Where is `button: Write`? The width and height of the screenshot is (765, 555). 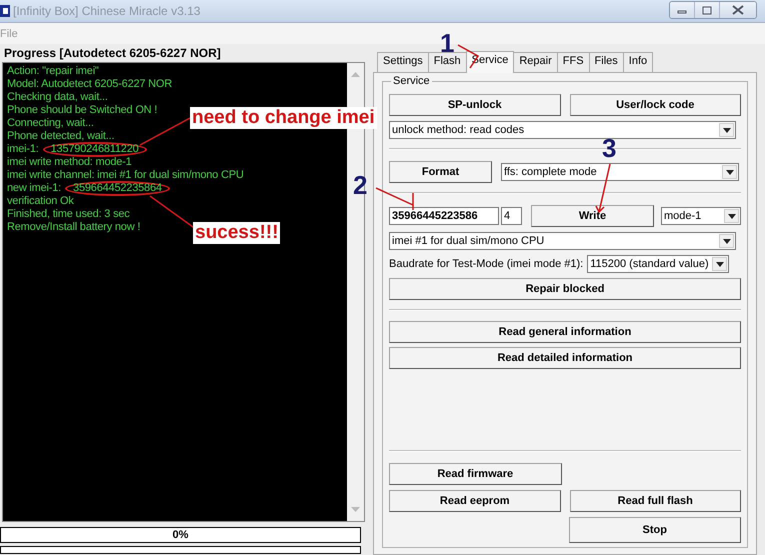
button: Write is located at coordinates (592, 216).